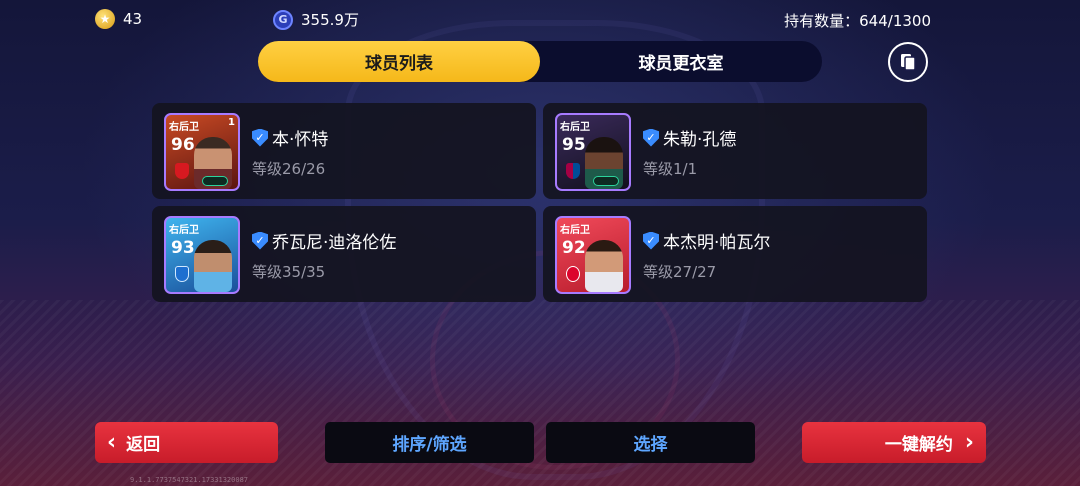 Image resolution: width=1080 pixels, height=486 pixels. I want to click on player-name: 本杰明·帕瓦尔, so click(717, 243).